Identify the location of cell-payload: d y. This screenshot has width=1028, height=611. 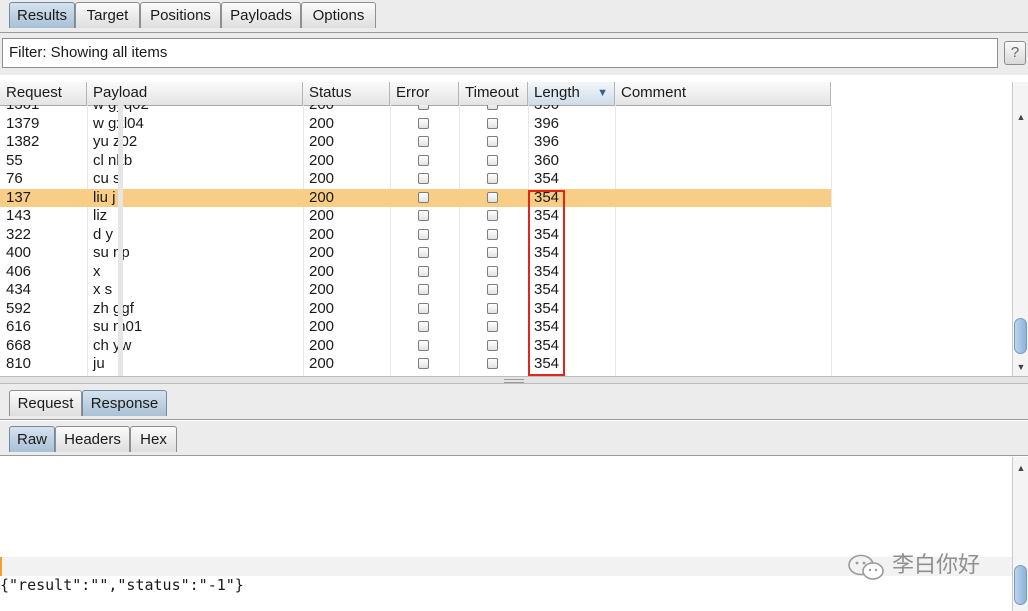
(103, 234).